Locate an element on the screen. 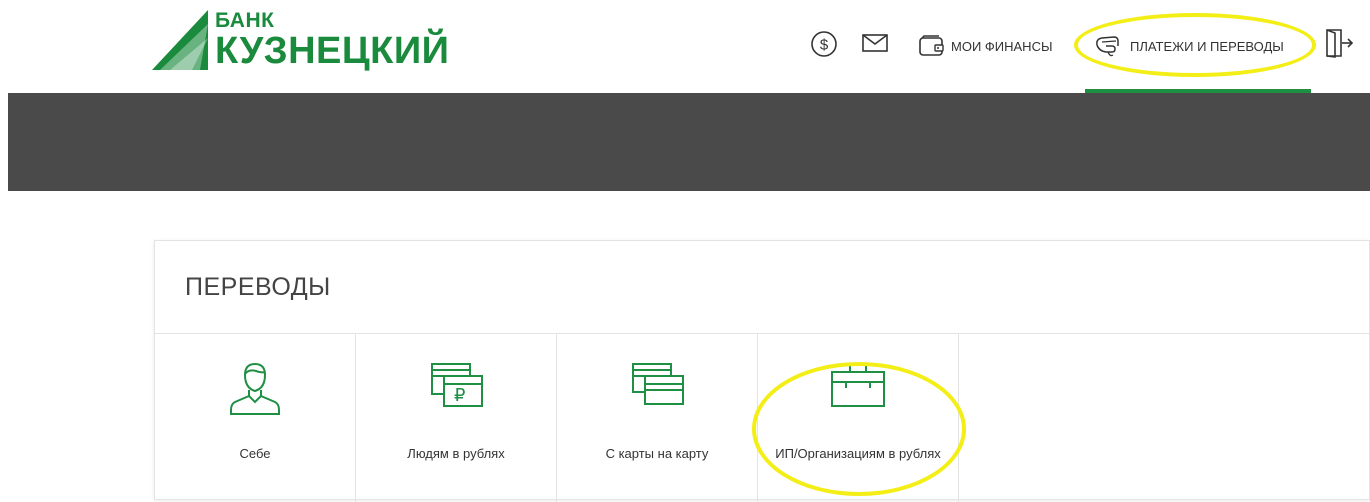  logo-mark-icon is located at coordinates (180, 40).